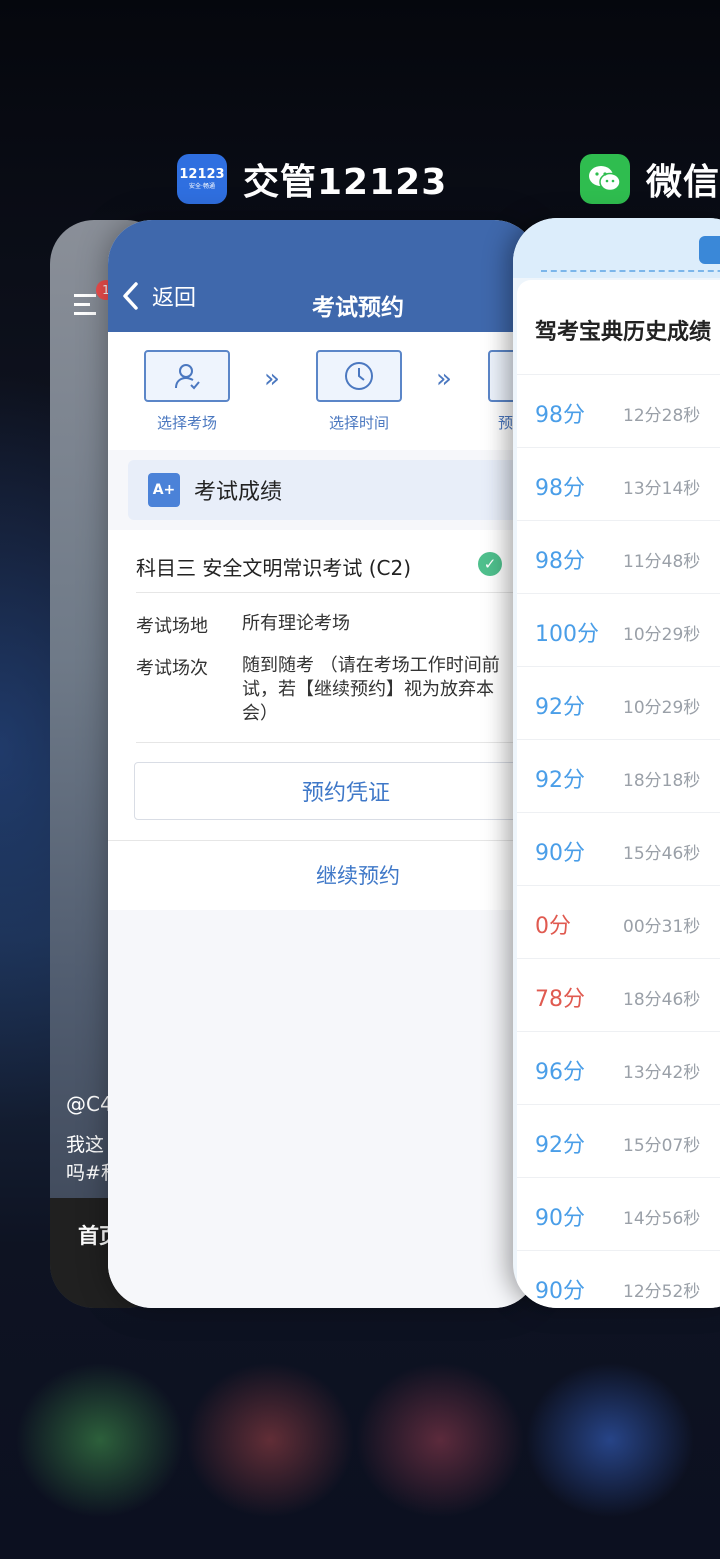  What do you see at coordinates (560, 999) in the screenshot?
I see `score-value: 78分` at bounding box center [560, 999].